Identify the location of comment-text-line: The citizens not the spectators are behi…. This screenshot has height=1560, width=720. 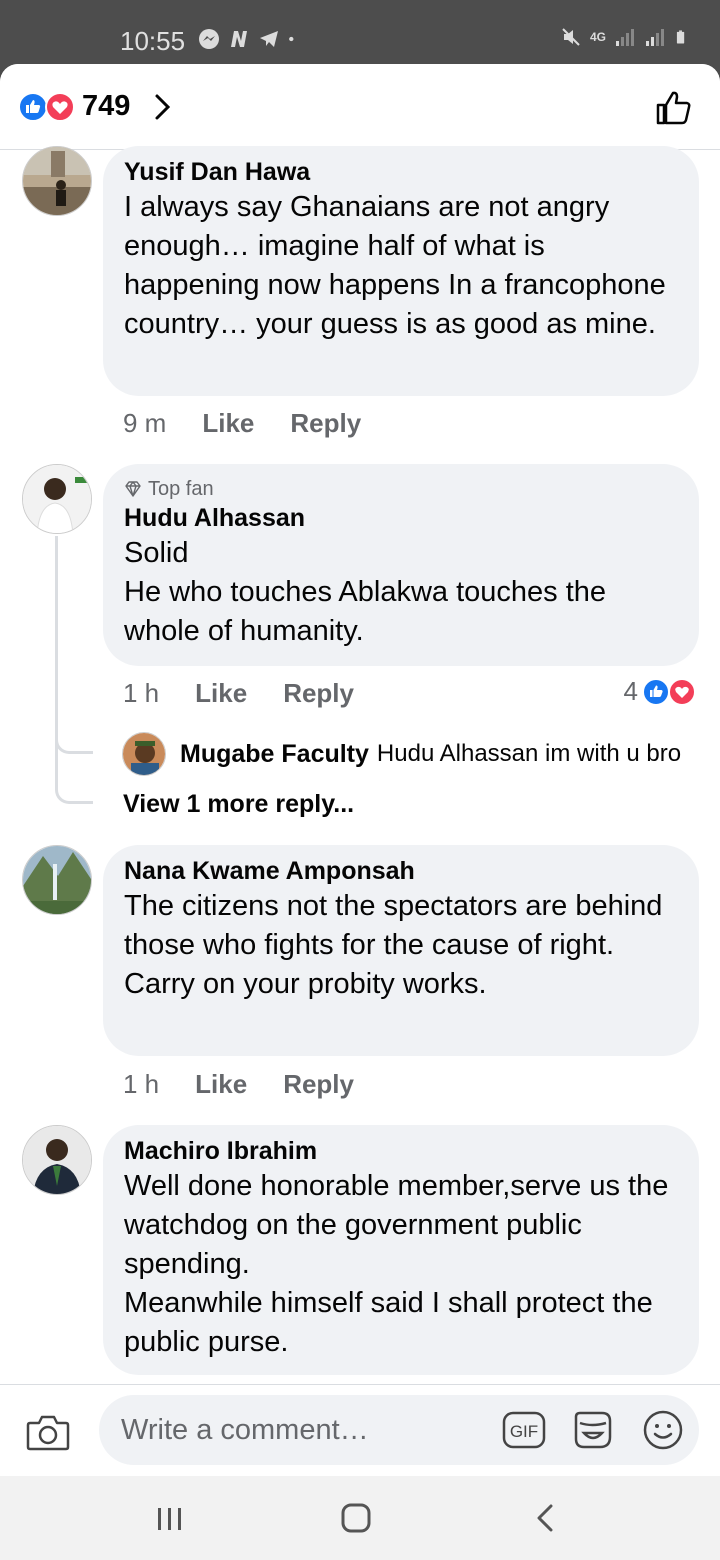
(393, 925).